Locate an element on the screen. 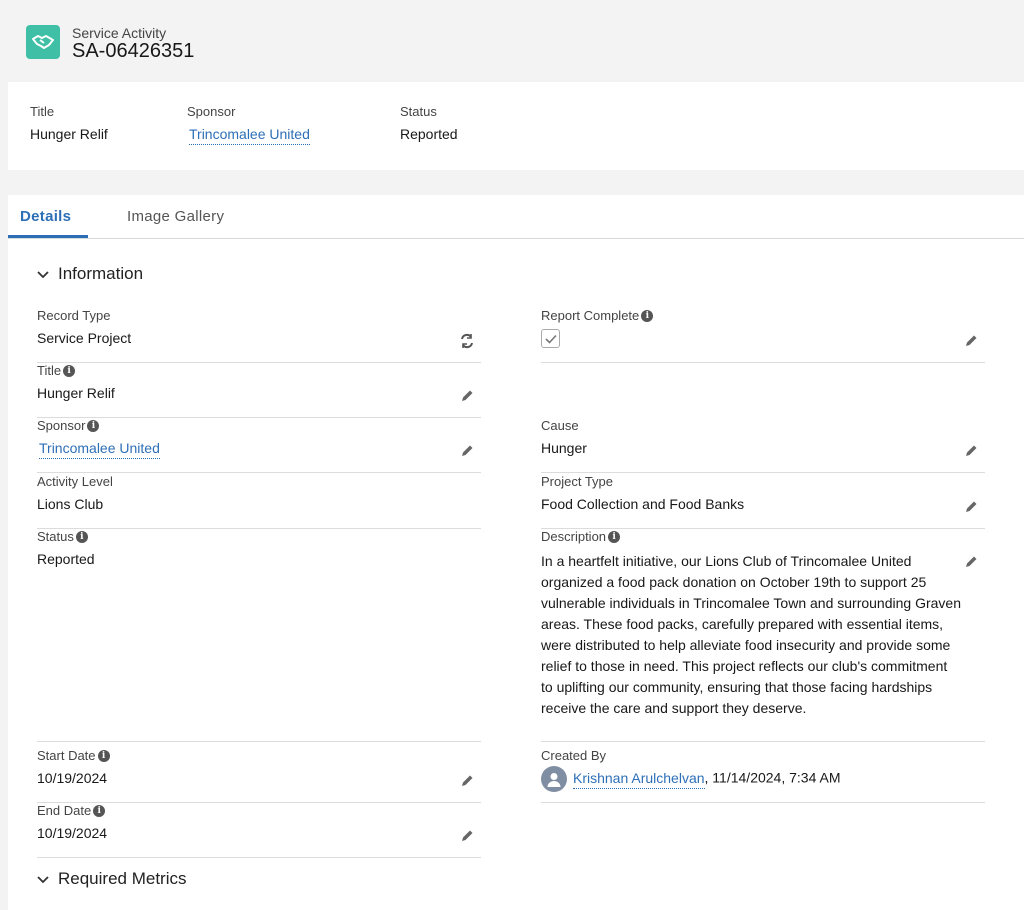  section-title: Information is located at coordinates (101, 273).